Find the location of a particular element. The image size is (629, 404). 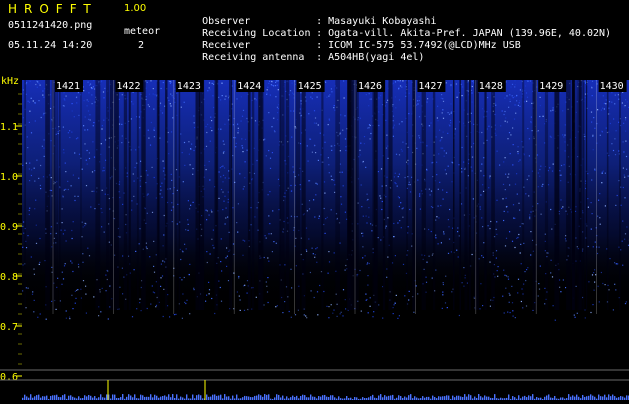

time-label: 1426 is located at coordinates (370, 86).